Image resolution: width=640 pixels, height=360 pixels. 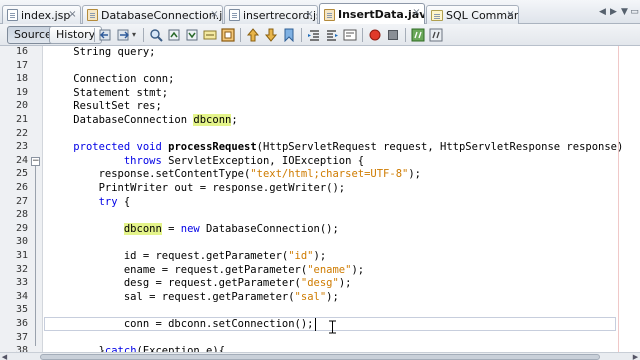 I want to click on tab-index-jsp: index.jsp ×, so click(x=41, y=14).